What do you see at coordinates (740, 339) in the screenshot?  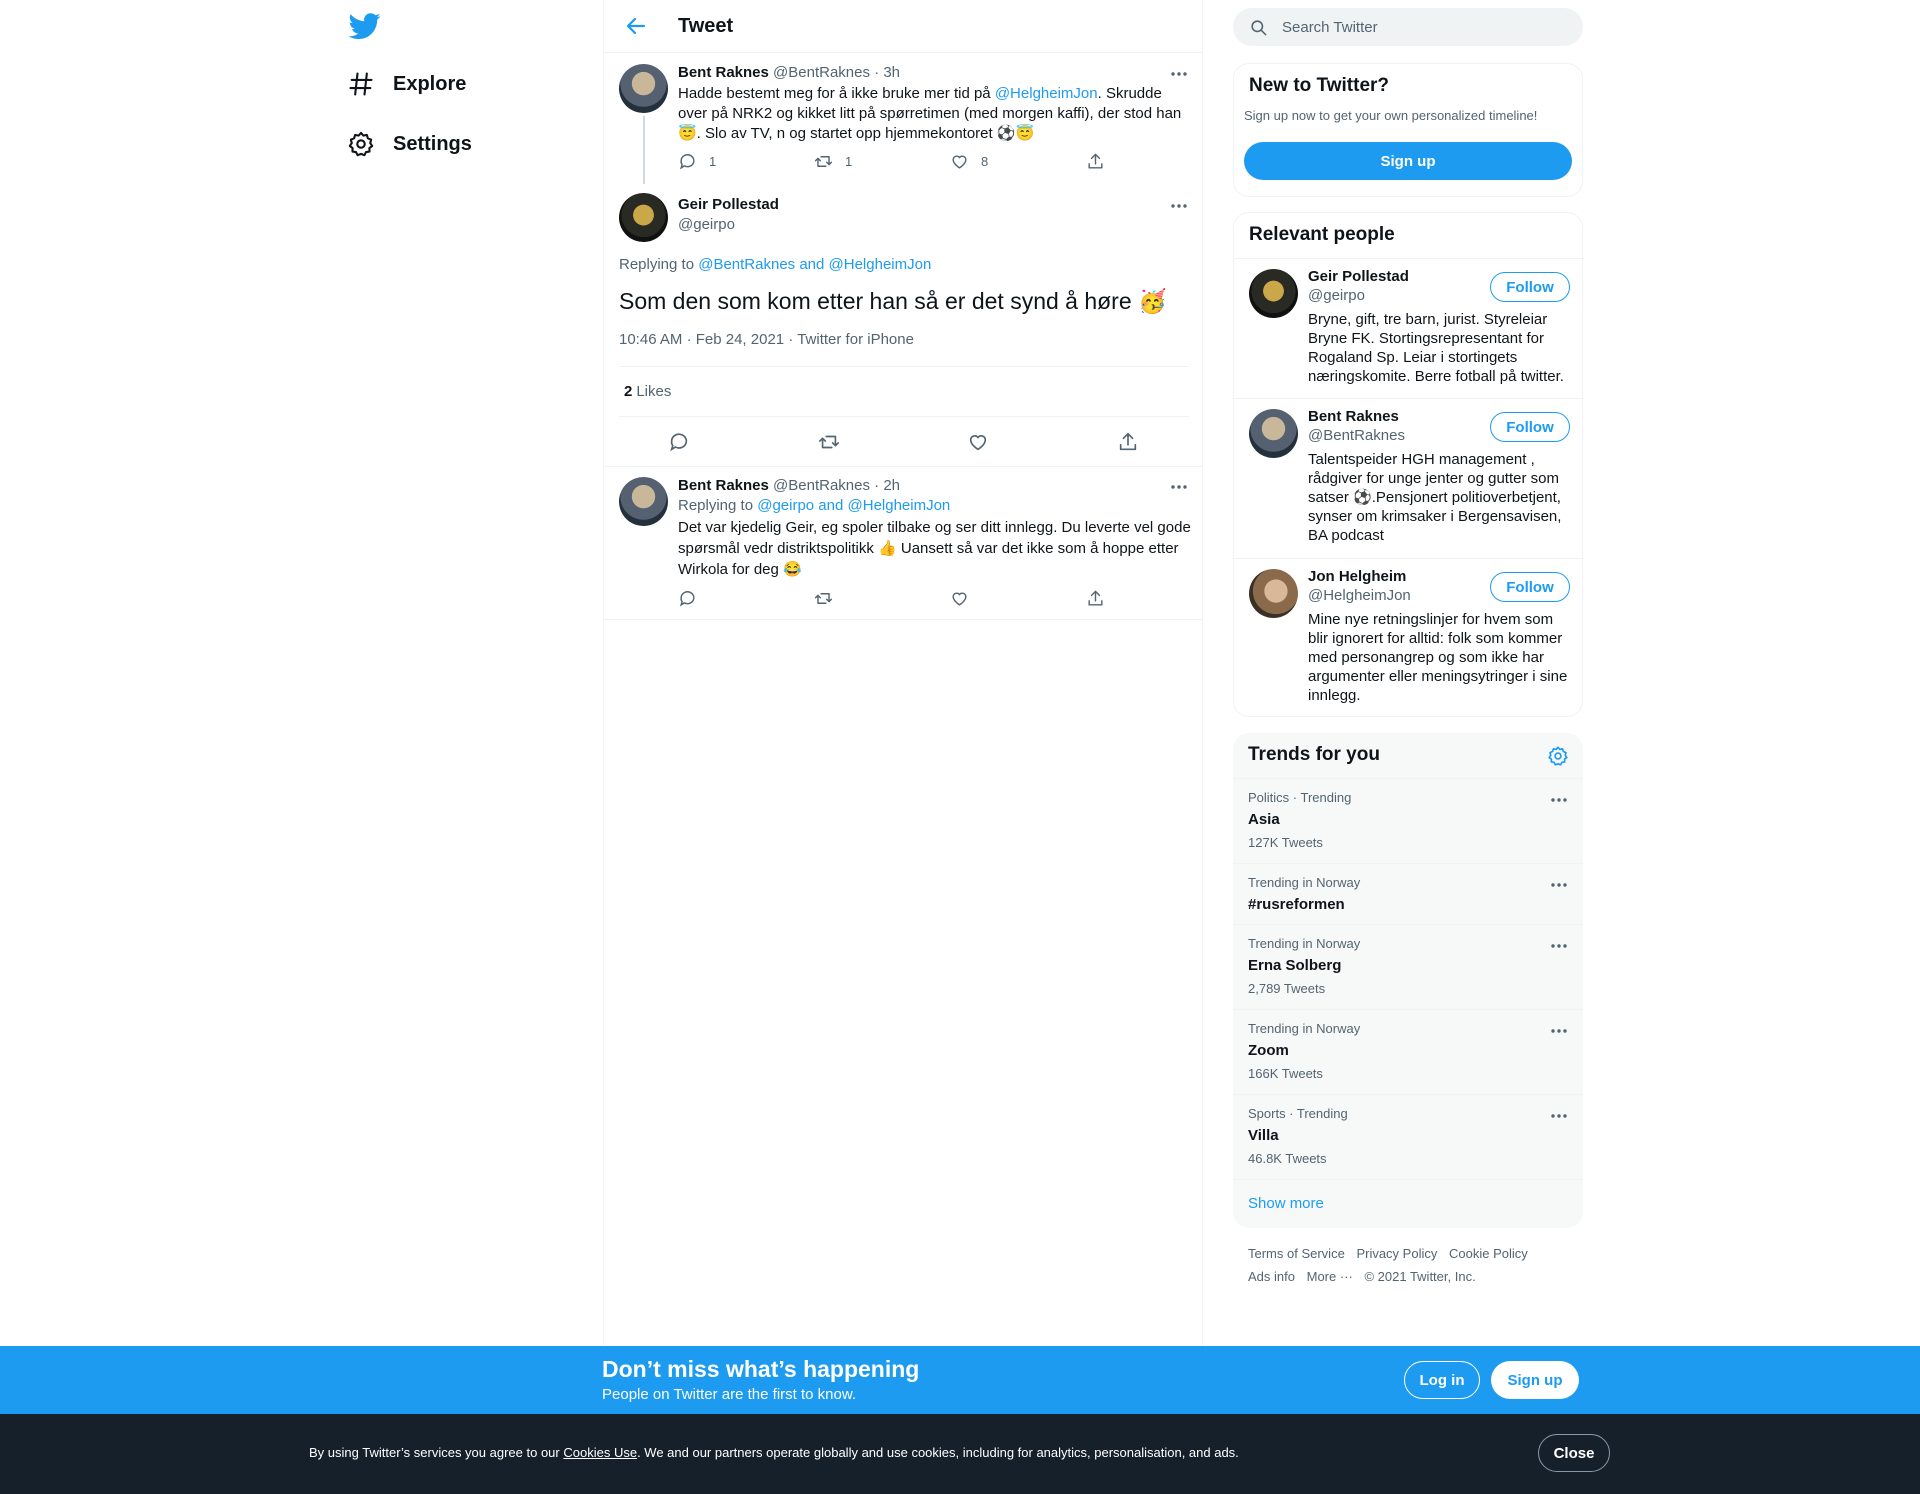 I see `tweet-date: Feb 24, 2021` at bounding box center [740, 339].